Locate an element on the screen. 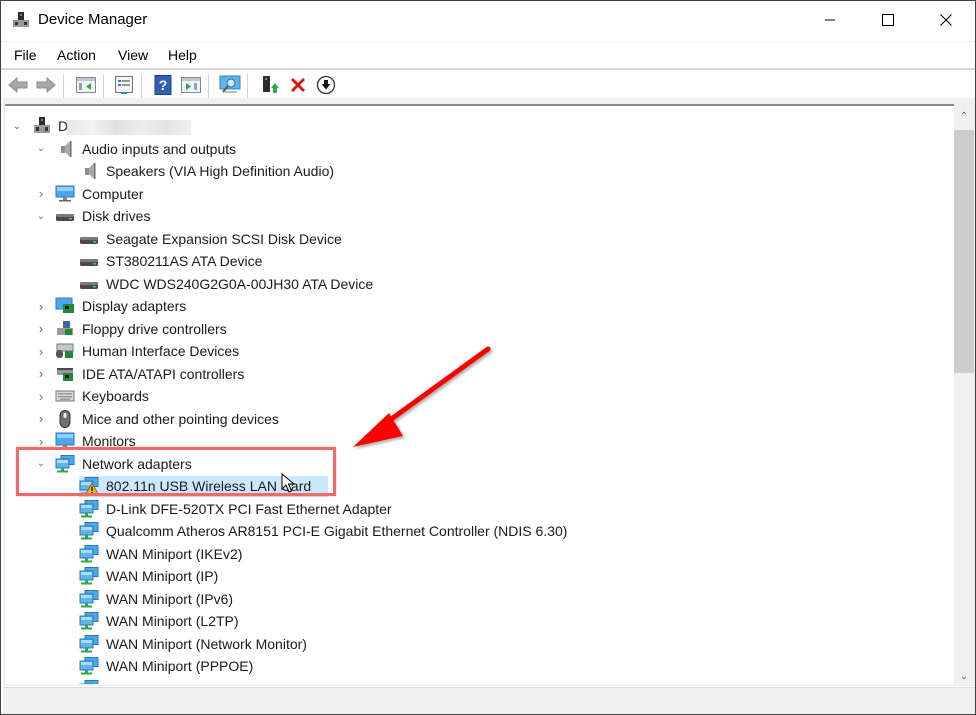 This screenshot has width=976, height=715. tree-item-label: WAN Miniport (IKEv2) is located at coordinates (174, 553).